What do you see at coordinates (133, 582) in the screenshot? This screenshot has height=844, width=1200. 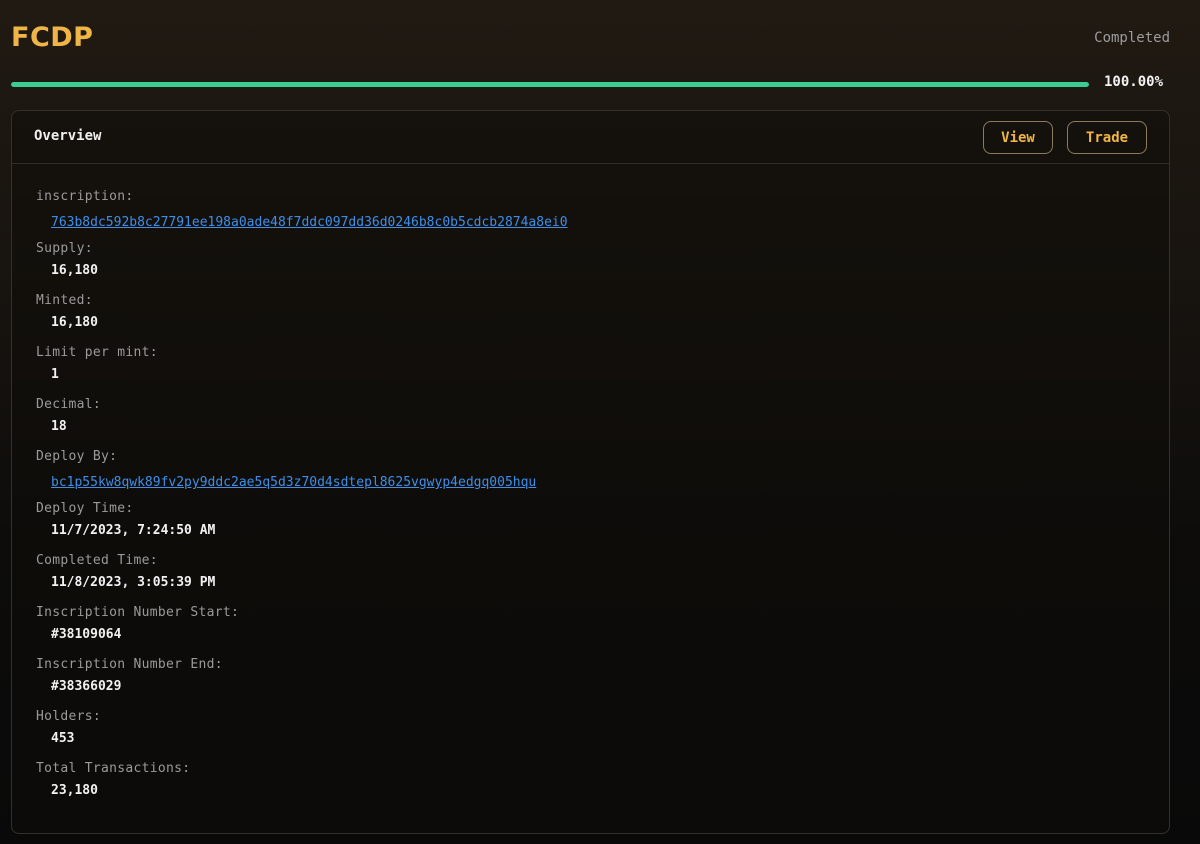 I see `field-value: 11/8/2023, 3:05:39 PM` at bounding box center [133, 582].